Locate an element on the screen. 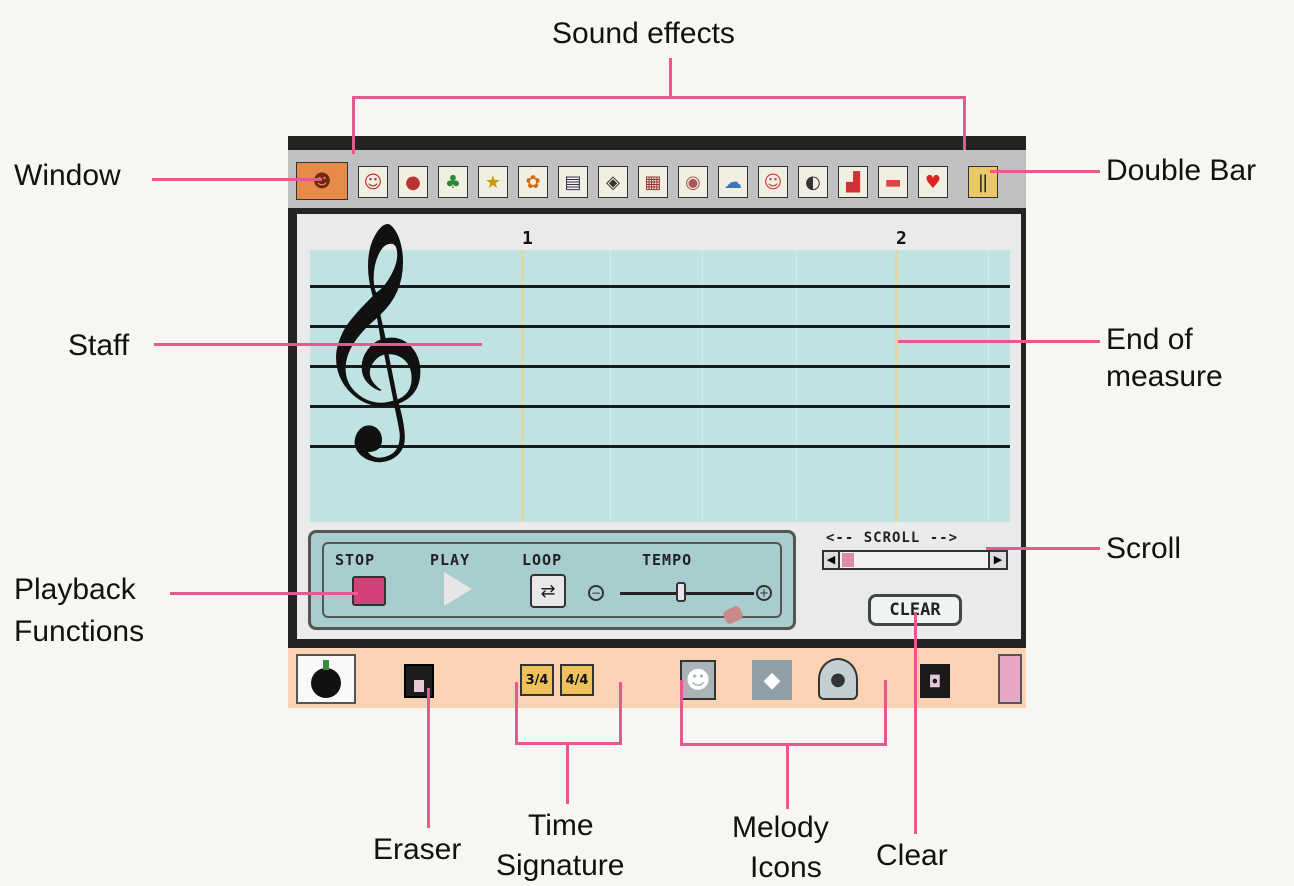 The height and width of the screenshot is (886, 1294). car2-icon: ▬ is located at coordinates (893, 182).